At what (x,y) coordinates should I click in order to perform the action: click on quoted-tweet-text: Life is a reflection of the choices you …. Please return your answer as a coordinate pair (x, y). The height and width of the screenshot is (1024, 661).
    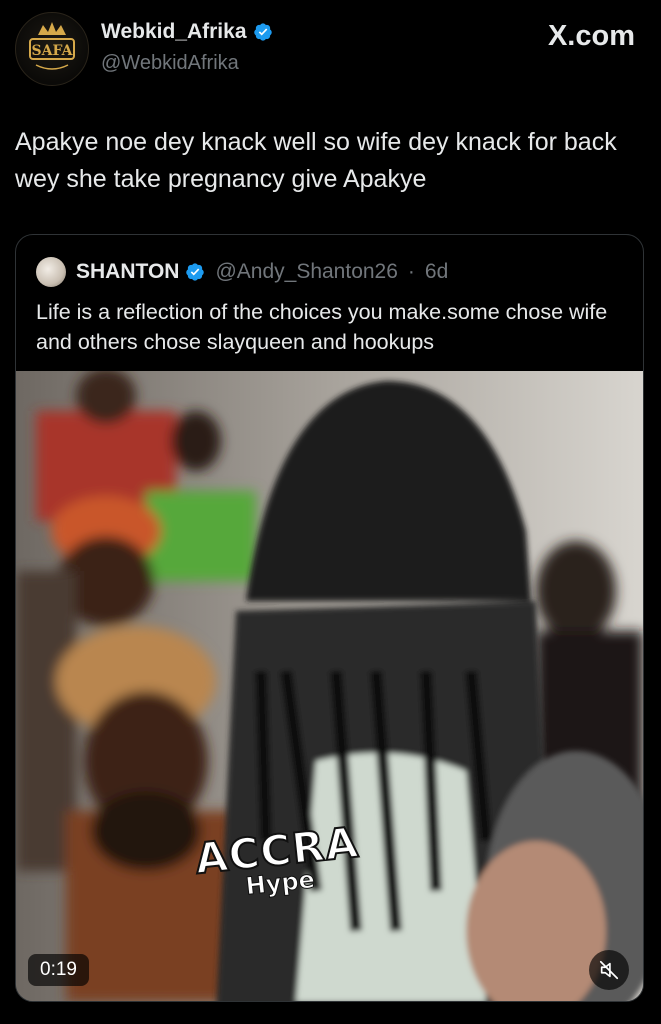
    Looking at the image, I should click on (322, 327).